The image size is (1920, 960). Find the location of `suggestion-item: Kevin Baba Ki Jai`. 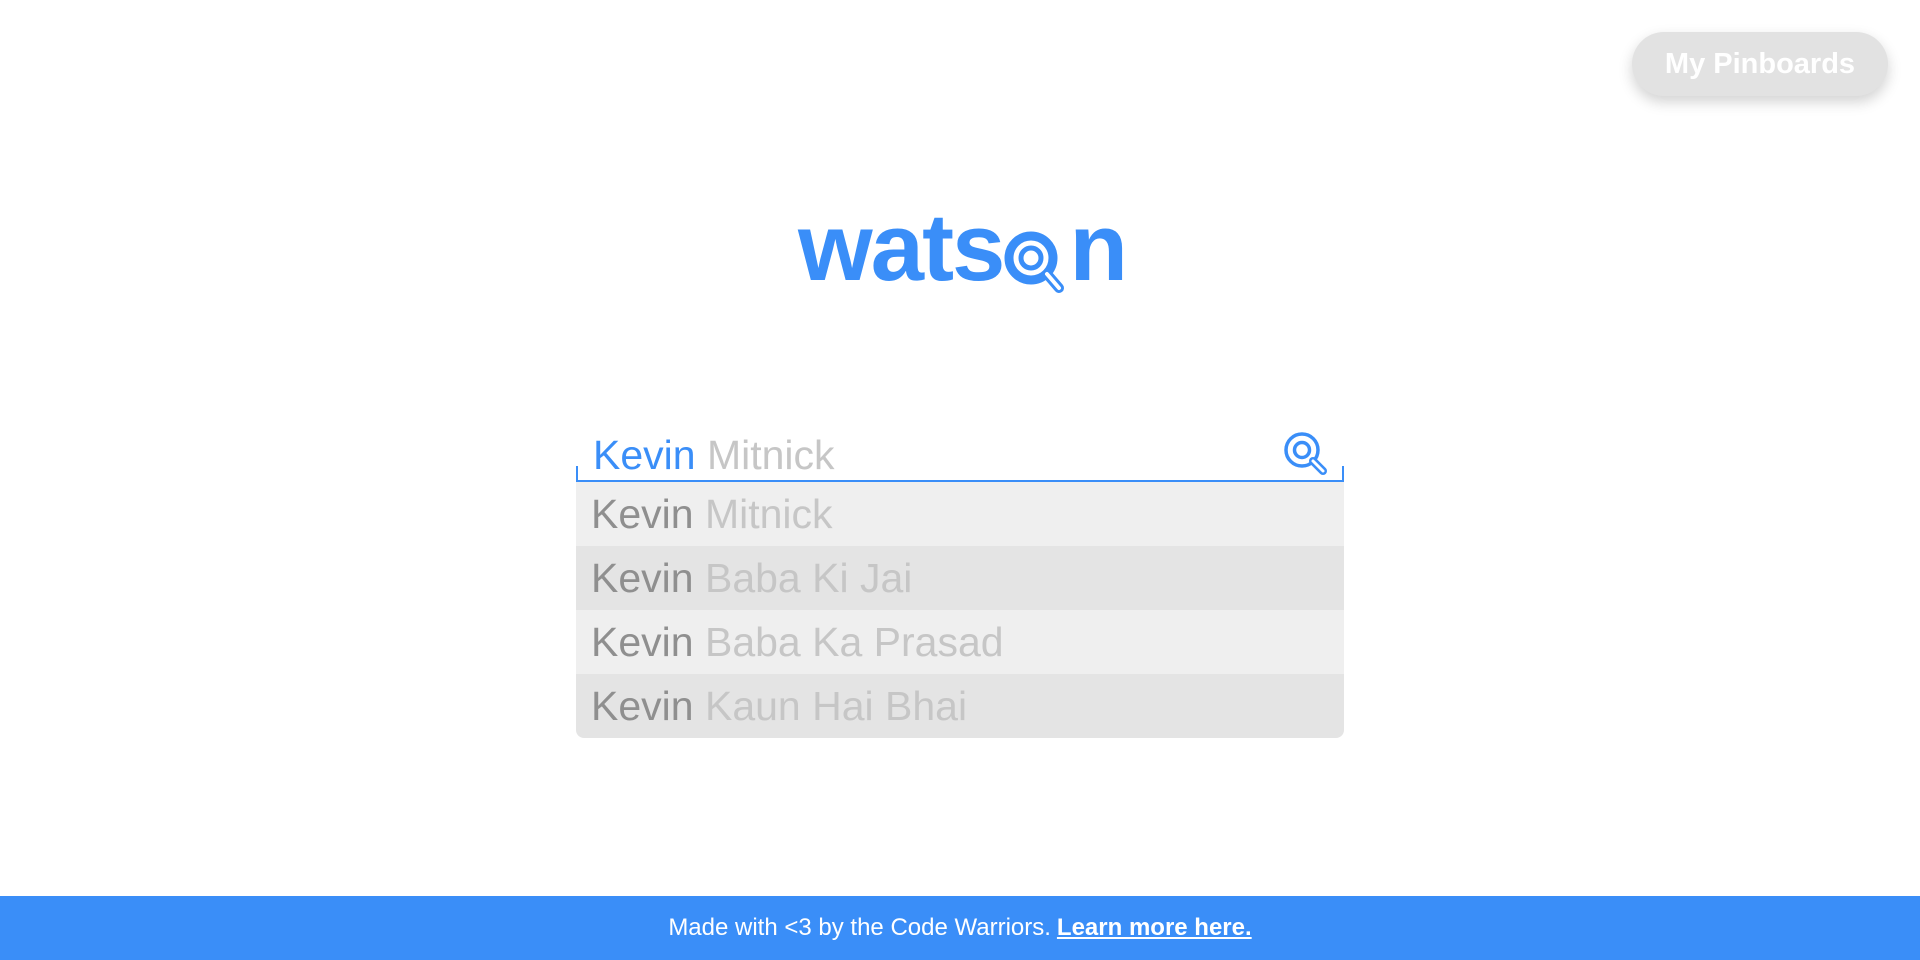

suggestion-item: Kevin Baba Ki Jai is located at coordinates (960, 578).